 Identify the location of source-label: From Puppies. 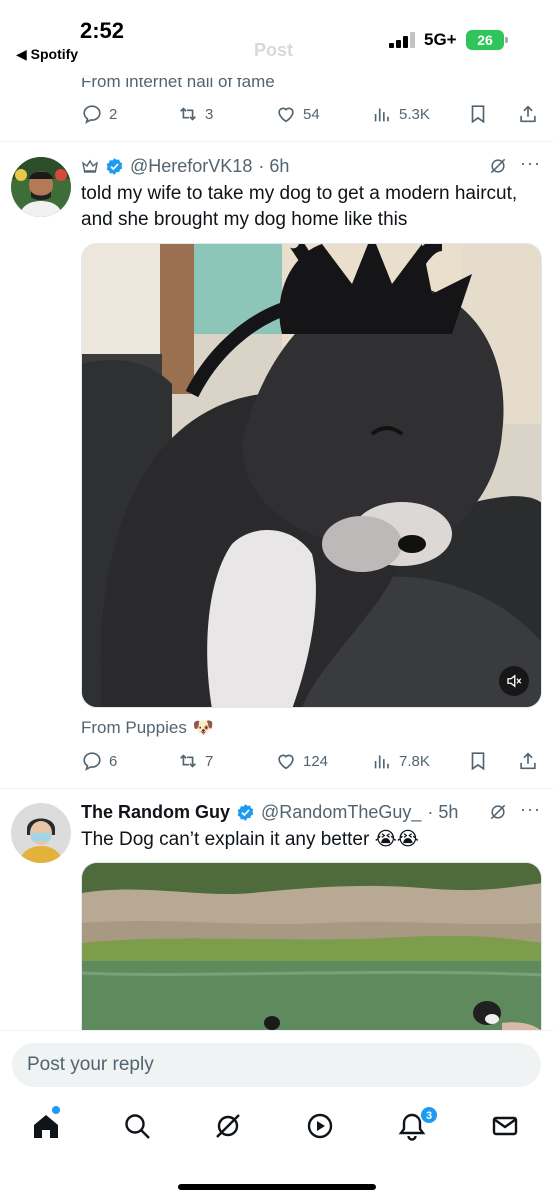
(134, 727).